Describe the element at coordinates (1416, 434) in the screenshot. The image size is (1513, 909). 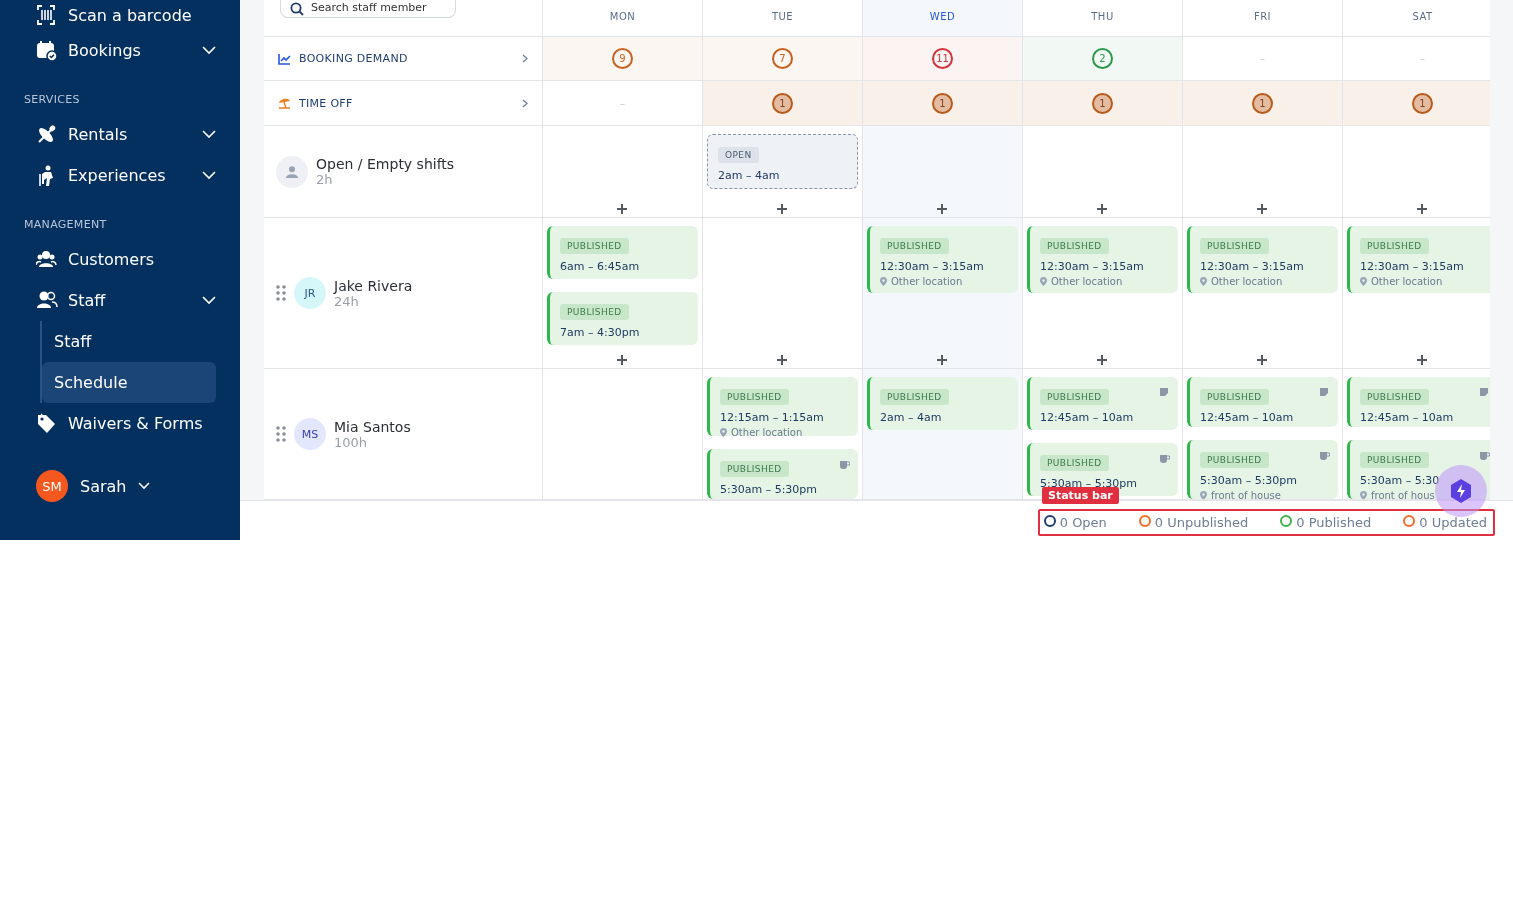
I see `schedule-cell: PUBLISHED 12:45am – 10am PUBLISHED 5:30am – 5:30 front of hous` at that location.